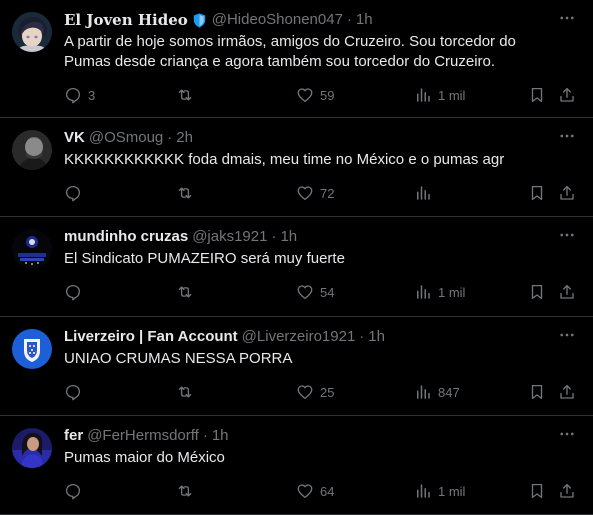  What do you see at coordinates (184, 138) in the screenshot?
I see `timestamp: 2h` at bounding box center [184, 138].